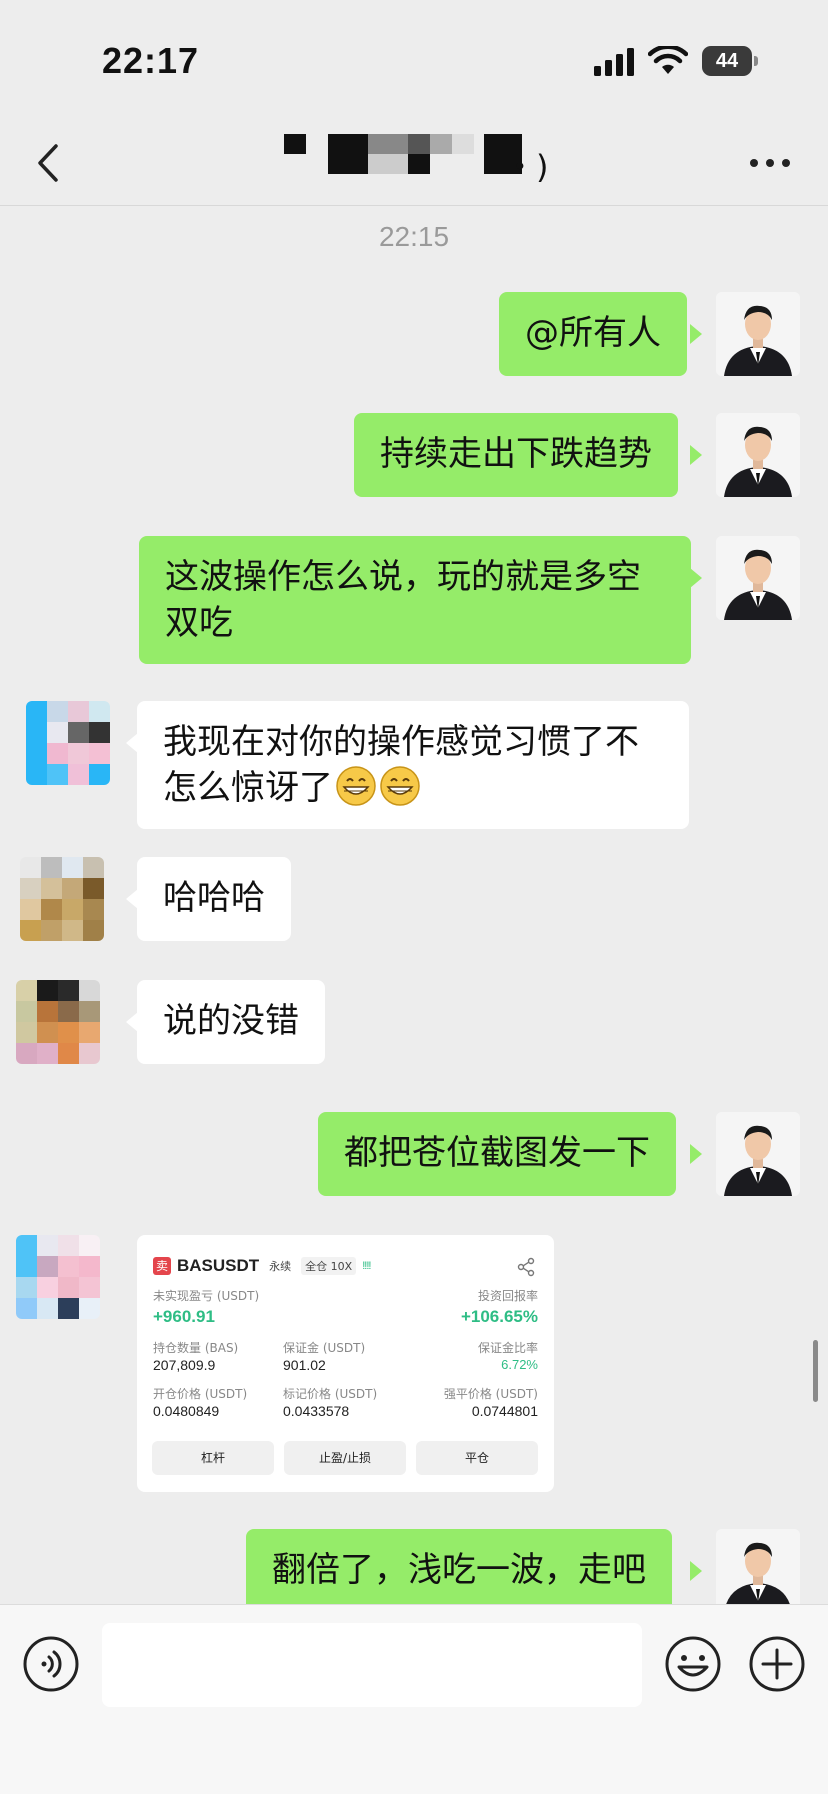 This screenshot has height=1794, width=828. What do you see at coordinates (184, 1365) in the screenshot?
I see `position-size-value: 207,809.9` at bounding box center [184, 1365].